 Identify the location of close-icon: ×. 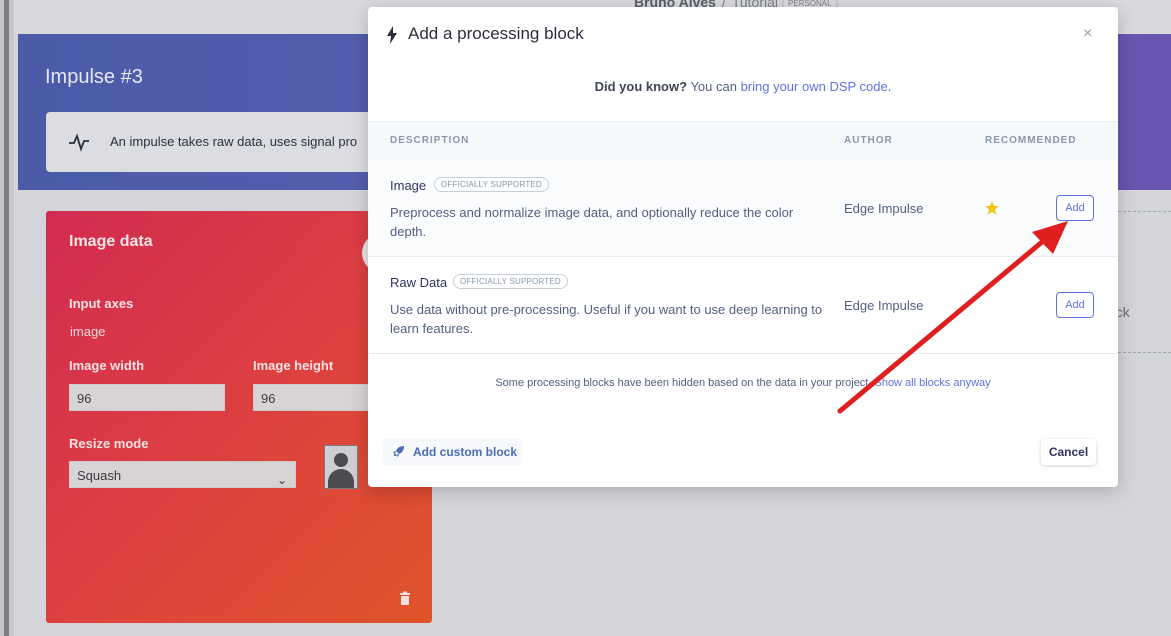
(1087, 34).